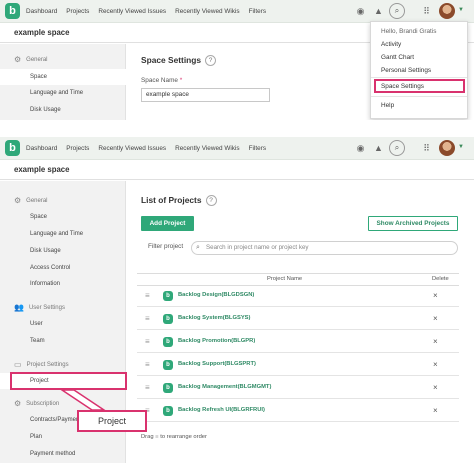  Describe the element at coordinates (391, 44) in the screenshot. I see `menu-item-activity: Activity` at that location.